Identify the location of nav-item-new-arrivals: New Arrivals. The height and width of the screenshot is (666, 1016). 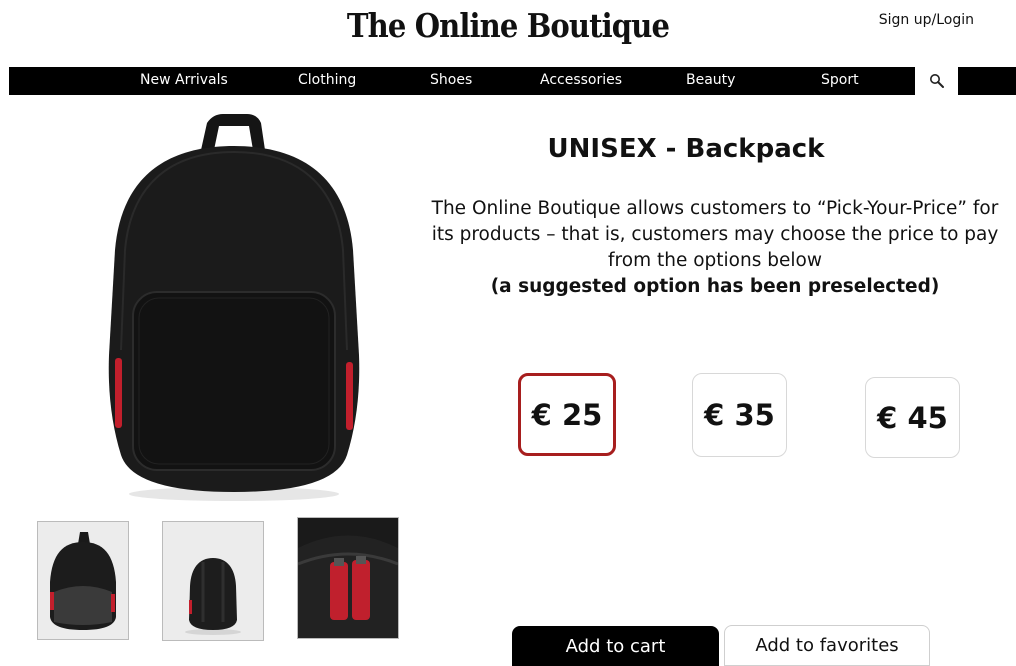
(184, 80).